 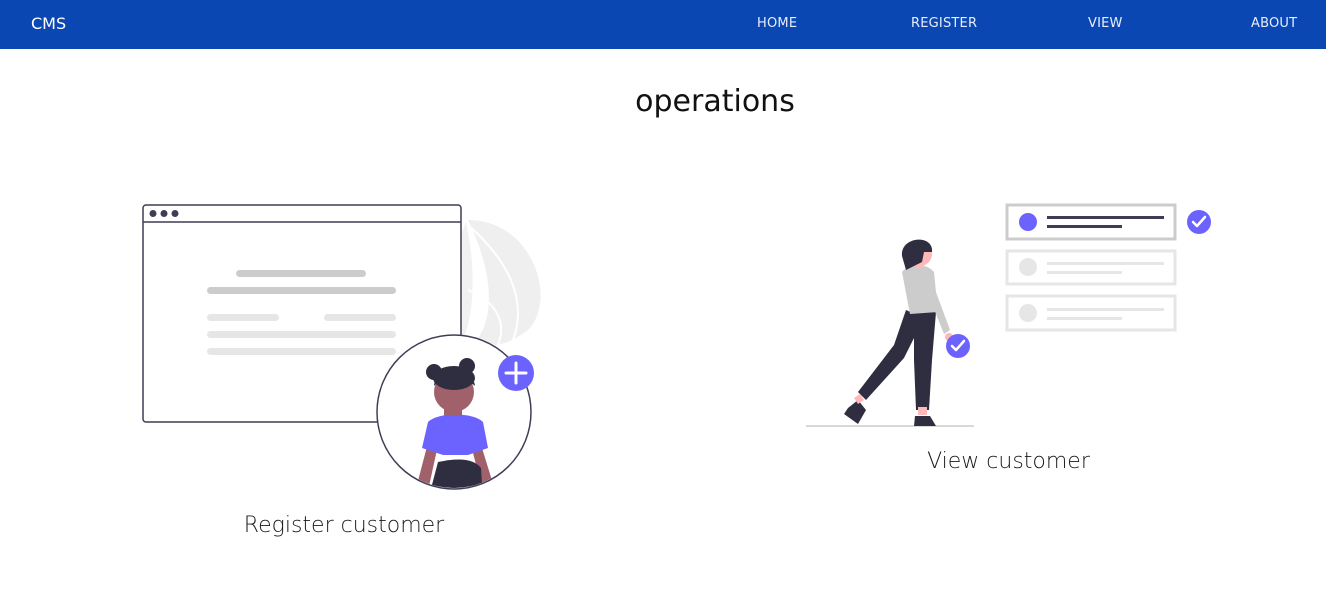 What do you see at coordinates (341, 347) in the screenshot?
I see `register-customer-illustration-icon` at bounding box center [341, 347].